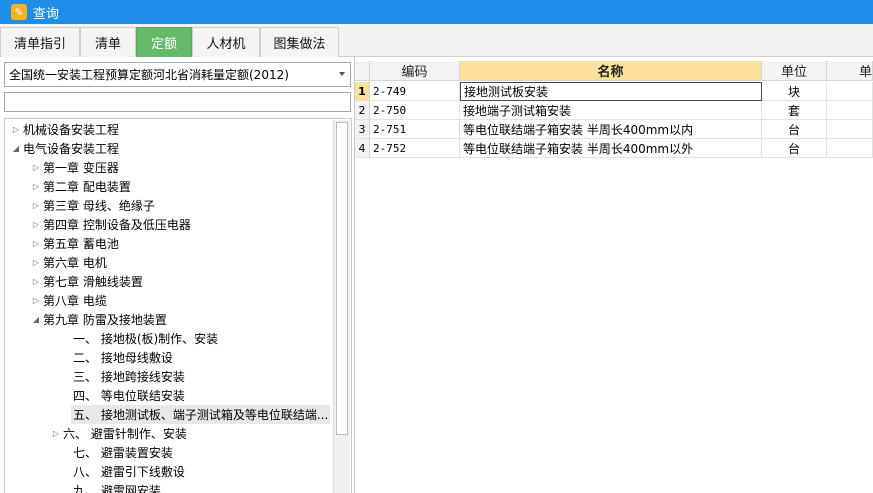 The image size is (873, 493). I want to click on tree-item-label: 第三章 母线、绝缘子, so click(99, 206).